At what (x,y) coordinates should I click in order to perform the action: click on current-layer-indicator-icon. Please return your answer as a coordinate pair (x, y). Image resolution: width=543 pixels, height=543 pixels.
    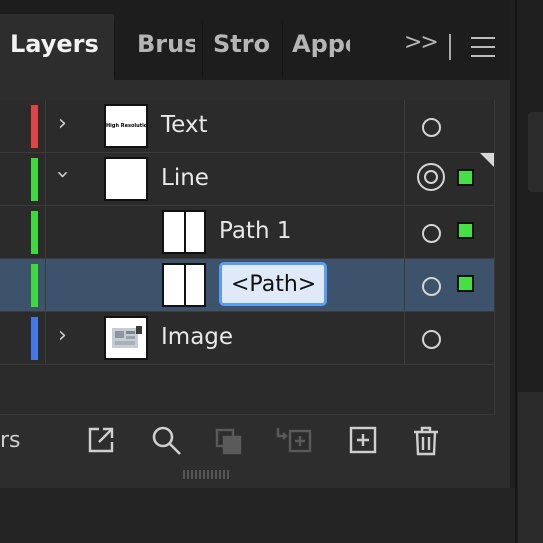
    Looking at the image, I should click on (487, 160).